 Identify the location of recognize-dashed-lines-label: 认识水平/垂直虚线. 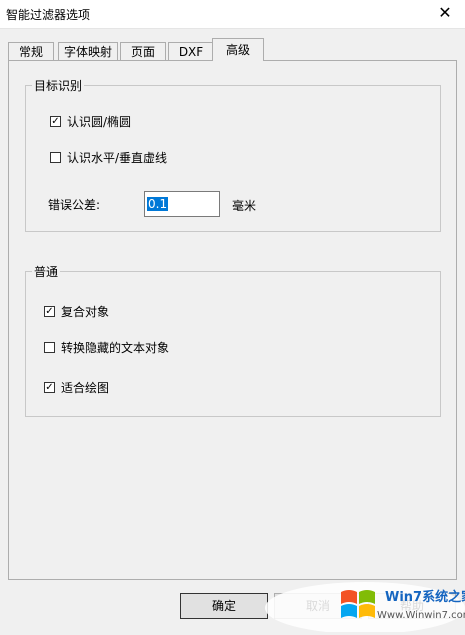
(117, 158).